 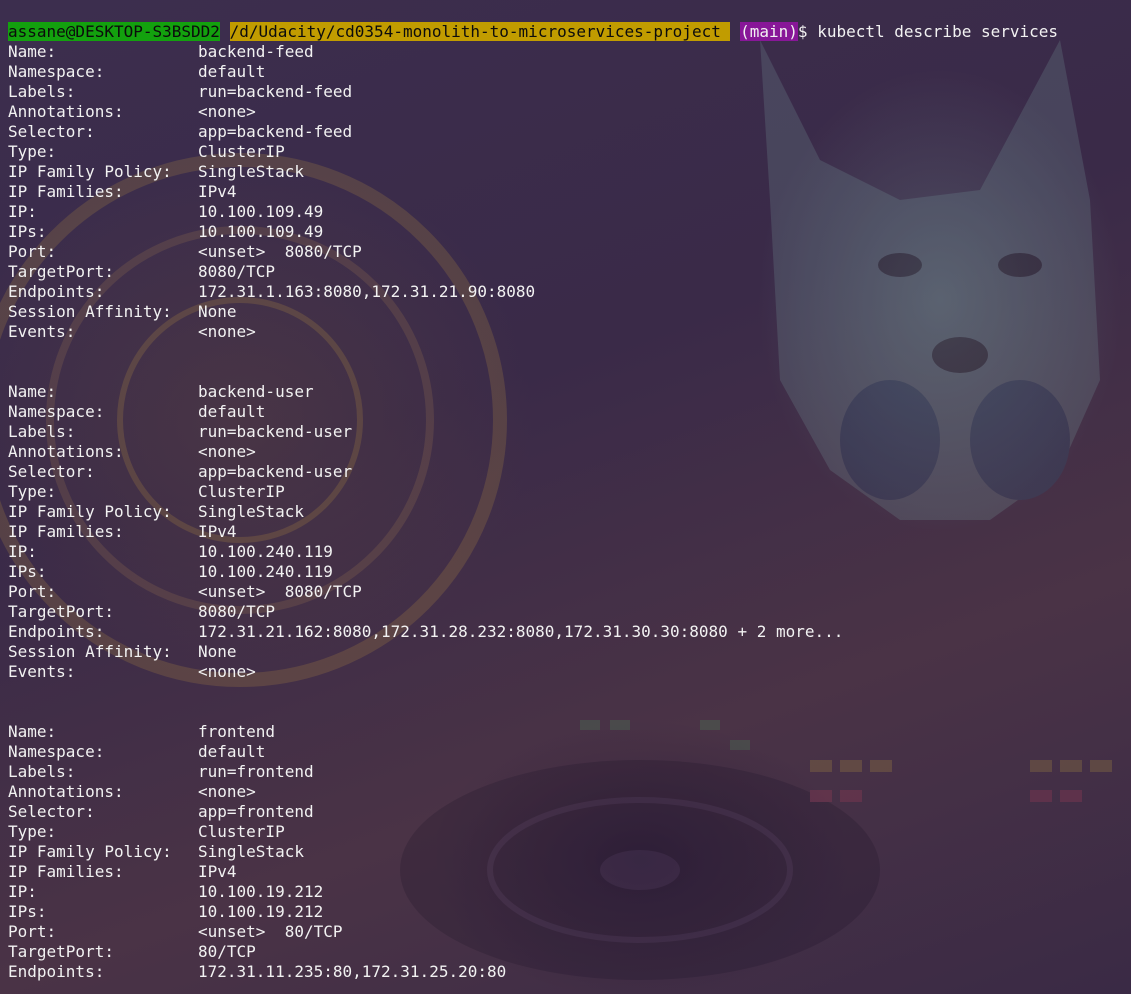 I want to click on service-field-row: IPs: 10.100.109.49, so click(x=569, y=232).